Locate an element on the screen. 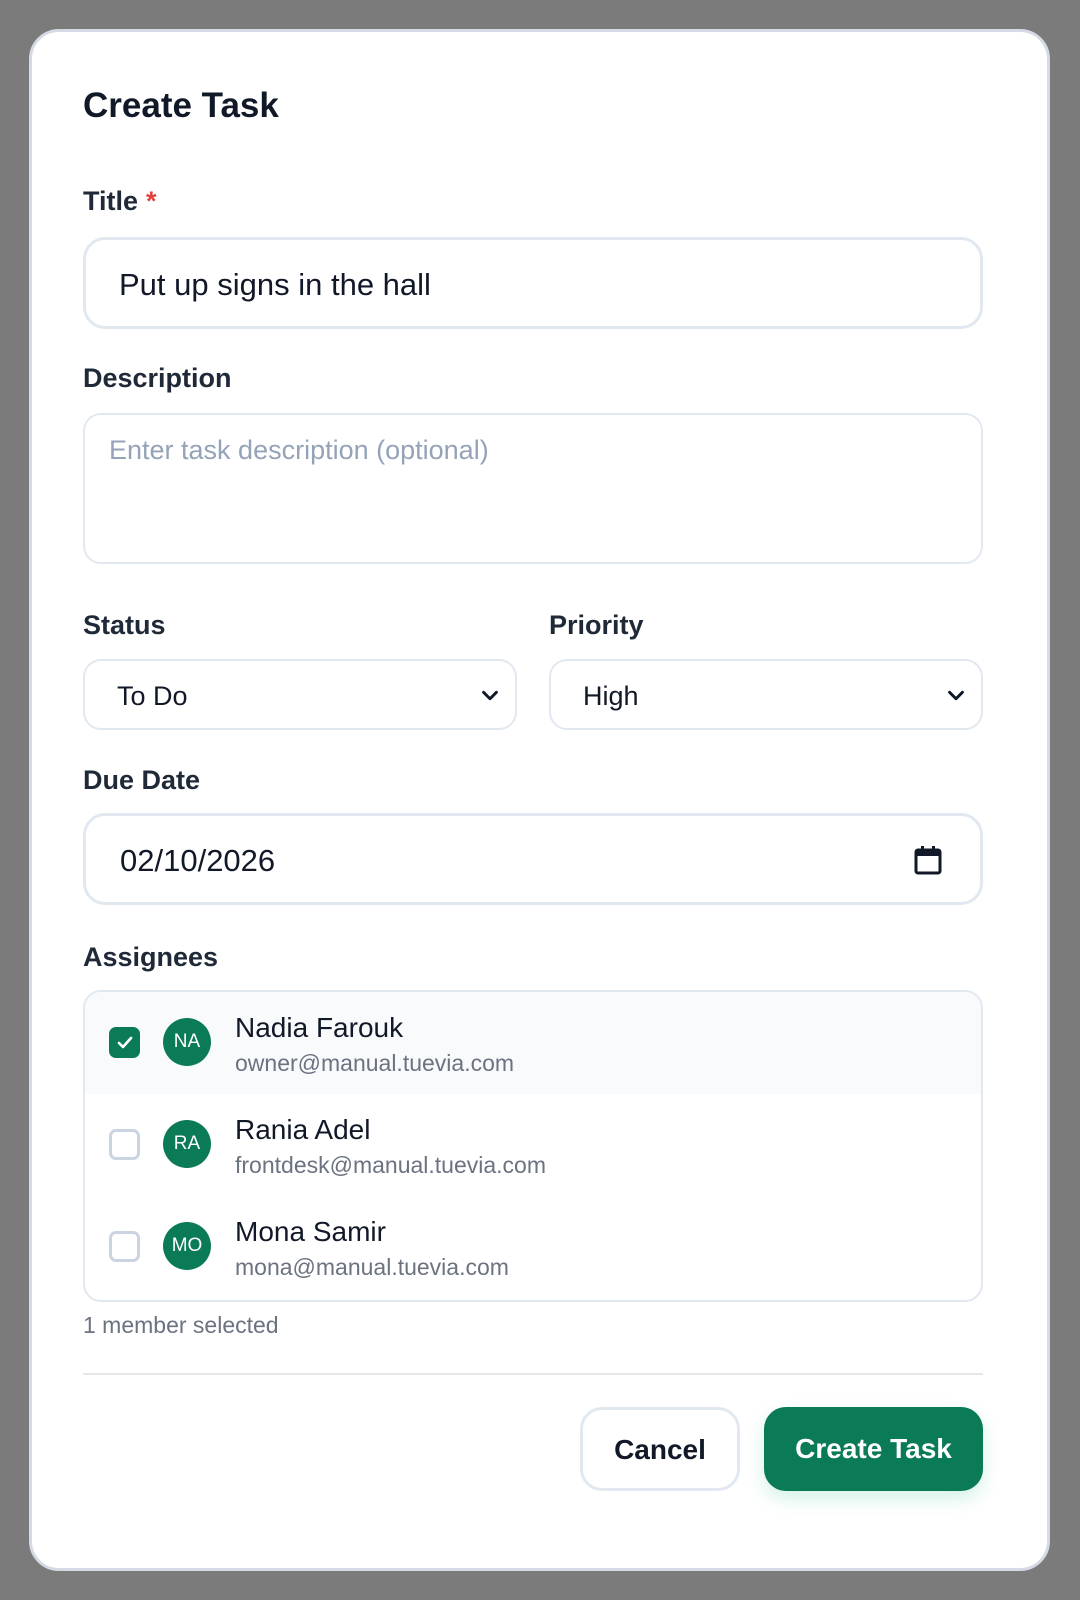 This screenshot has height=1600, width=1080. calendar-icon is located at coordinates (928, 860).